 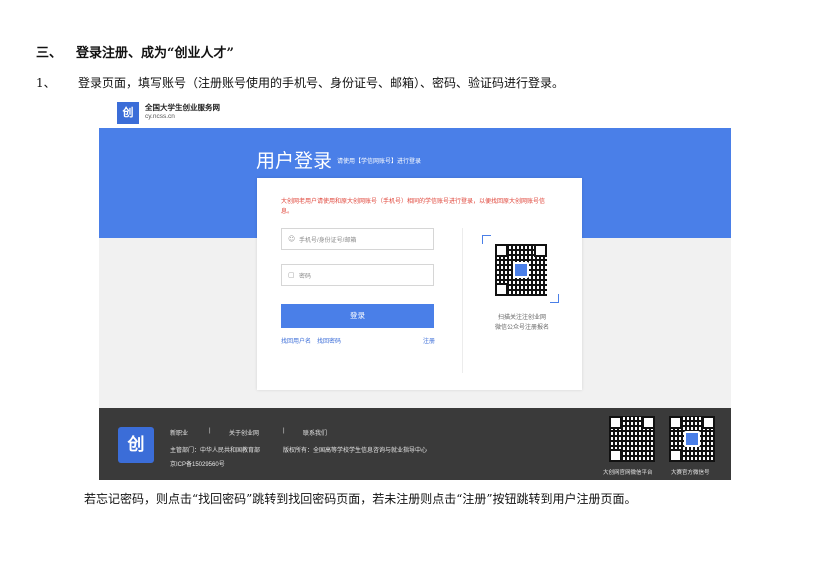 What do you see at coordinates (128, 113) in the screenshot?
I see `site-logo-icon: 创` at bounding box center [128, 113].